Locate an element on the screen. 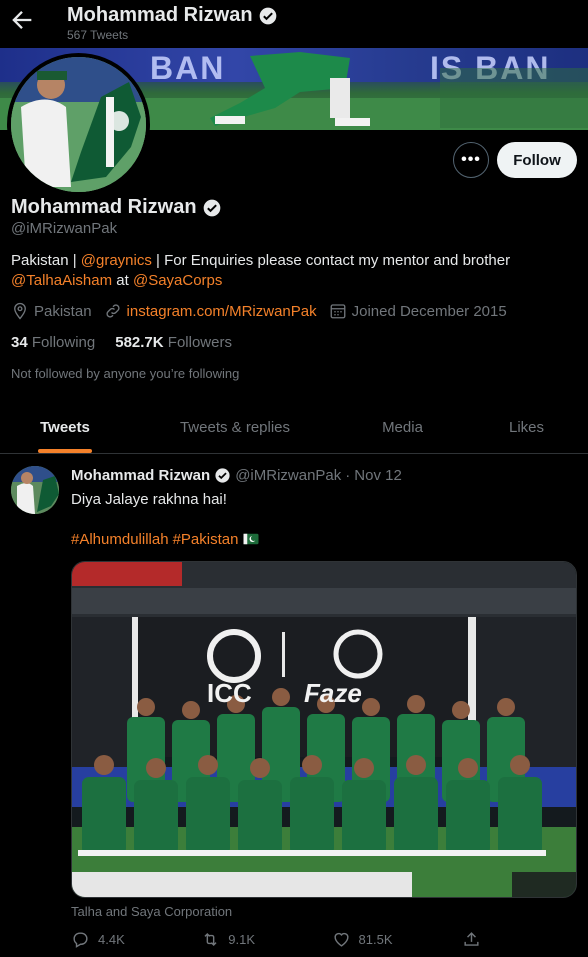  profile-avatar is located at coordinates (78, 124).